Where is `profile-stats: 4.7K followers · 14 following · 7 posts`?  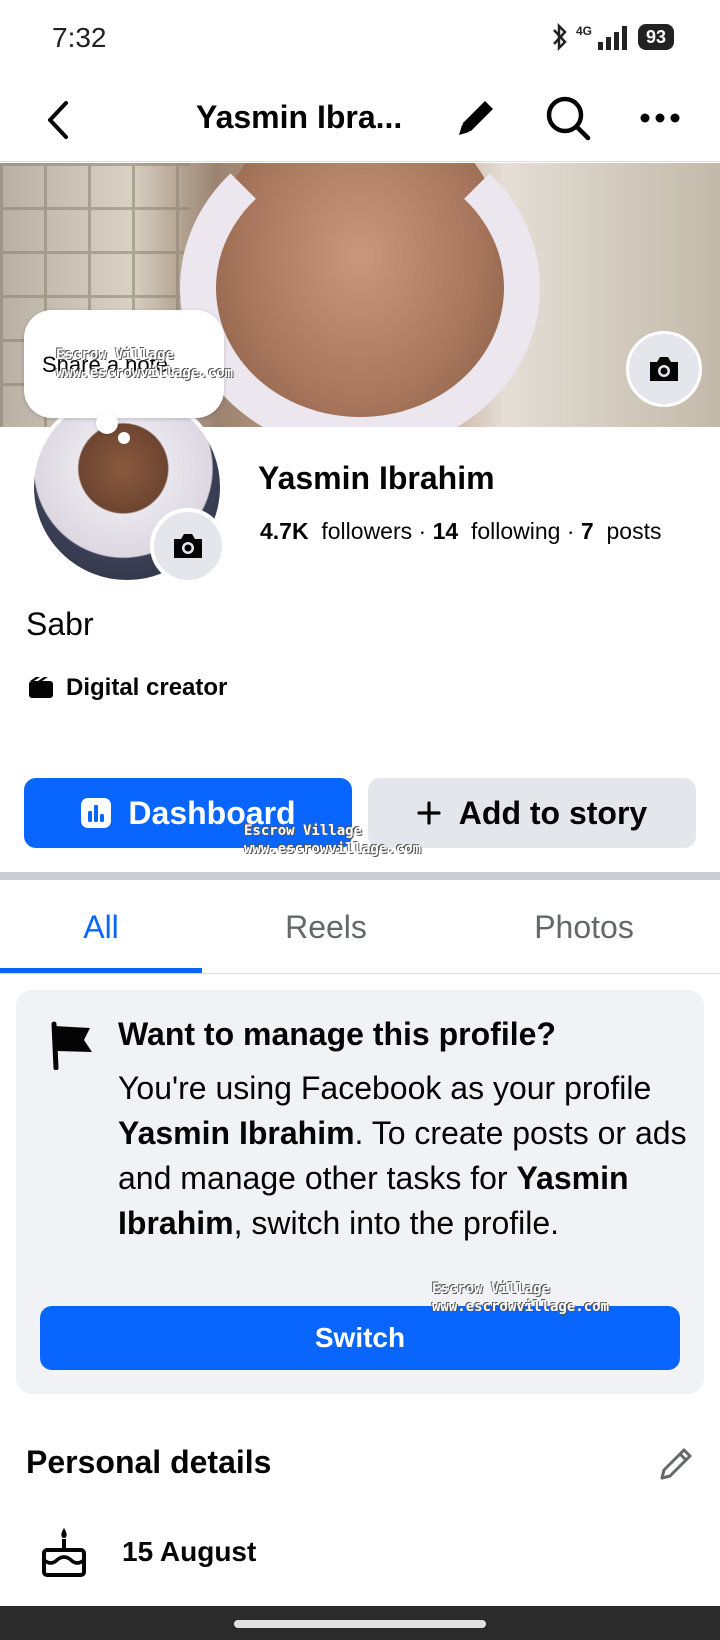 profile-stats: 4.7K followers · 14 following · 7 posts is located at coordinates (460, 531).